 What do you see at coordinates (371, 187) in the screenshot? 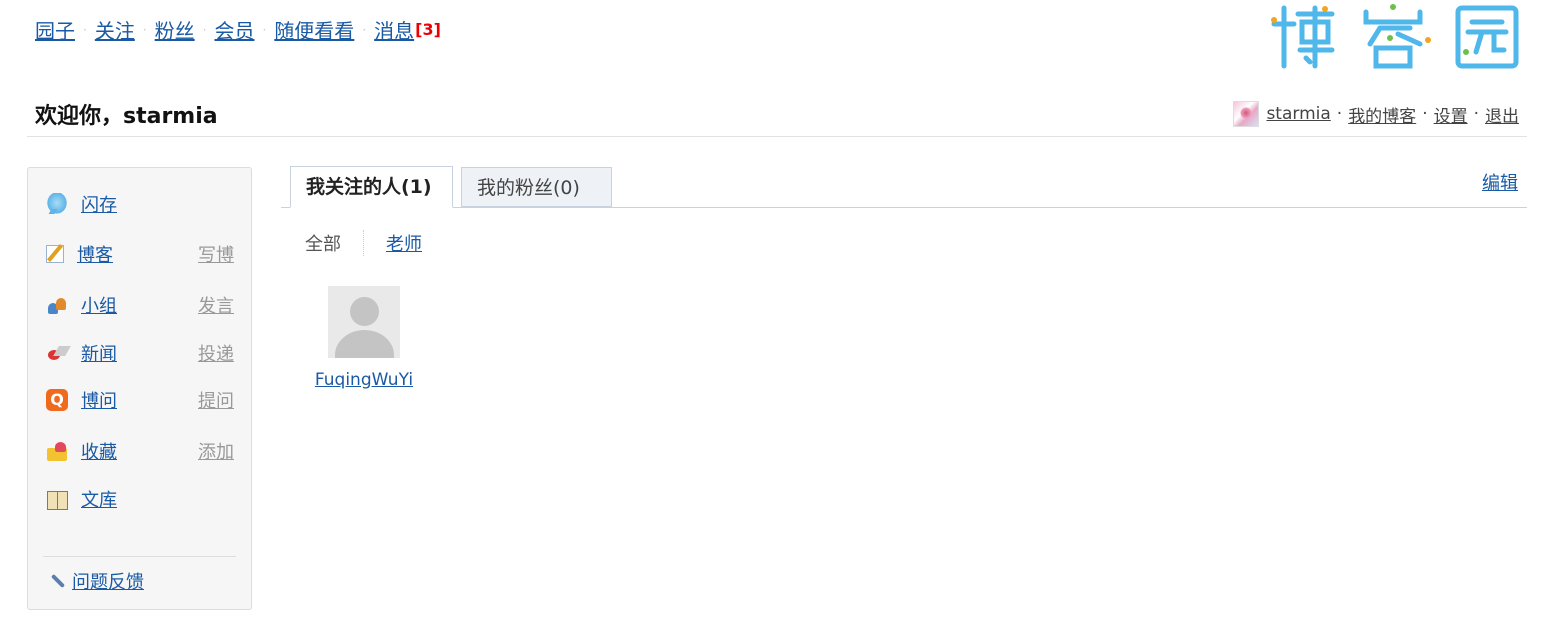
I see `tab-following: 我关注的人(1)` at bounding box center [371, 187].